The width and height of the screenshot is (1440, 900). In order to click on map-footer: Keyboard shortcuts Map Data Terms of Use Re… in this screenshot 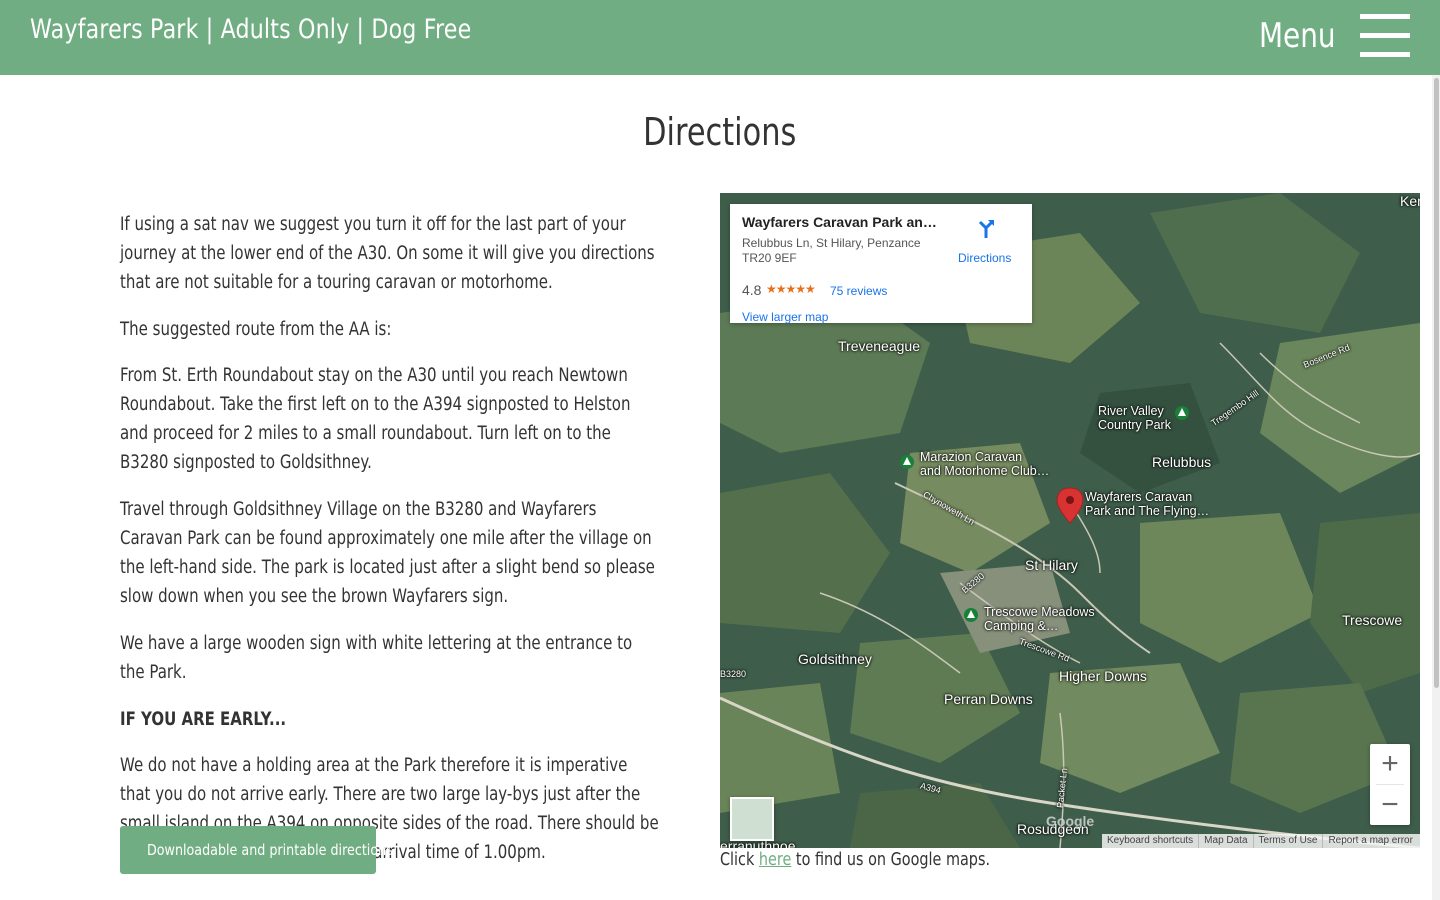, I will do `click(1261, 841)`.